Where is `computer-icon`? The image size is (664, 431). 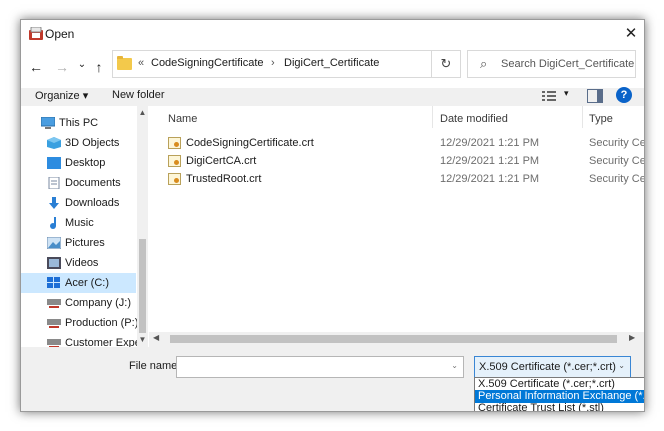
computer-icon is located at coordinates (48, 123).